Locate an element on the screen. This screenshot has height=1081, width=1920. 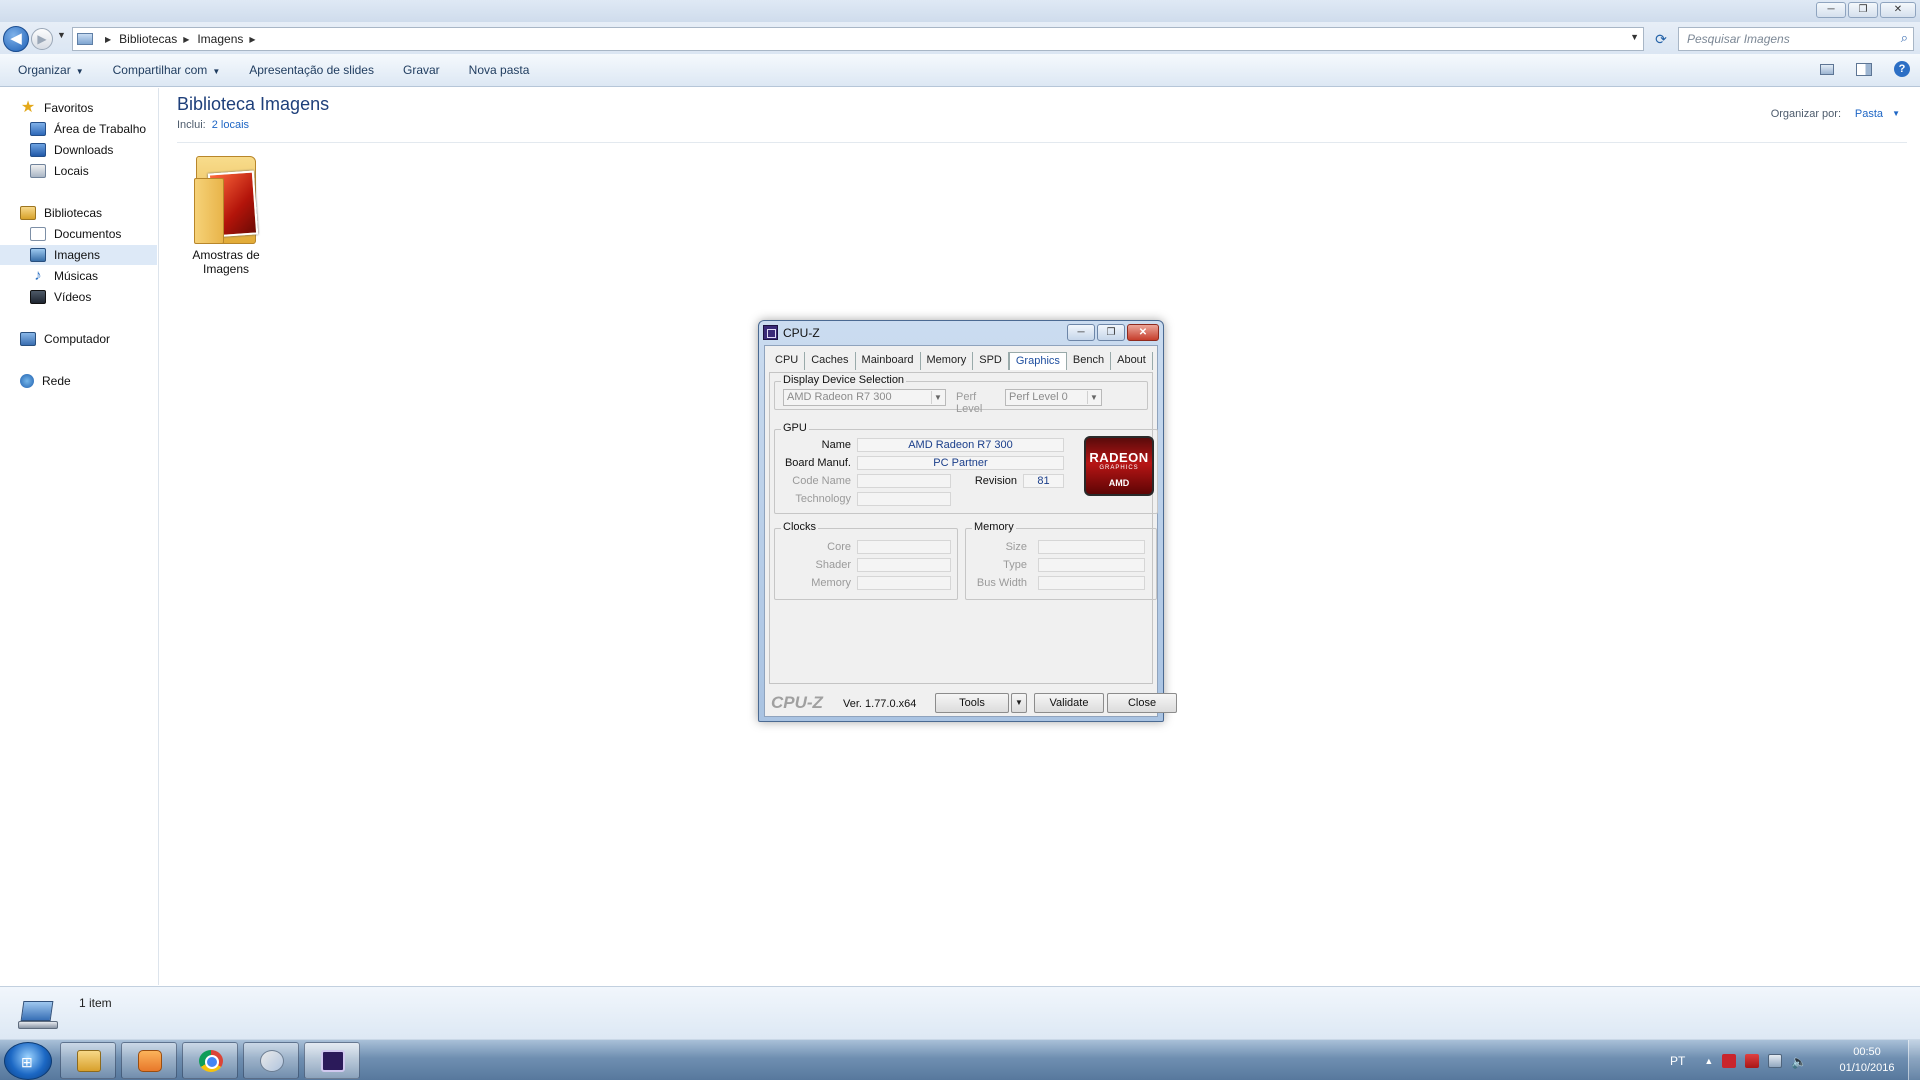
computer-icon is located at coordinates (28, 339).